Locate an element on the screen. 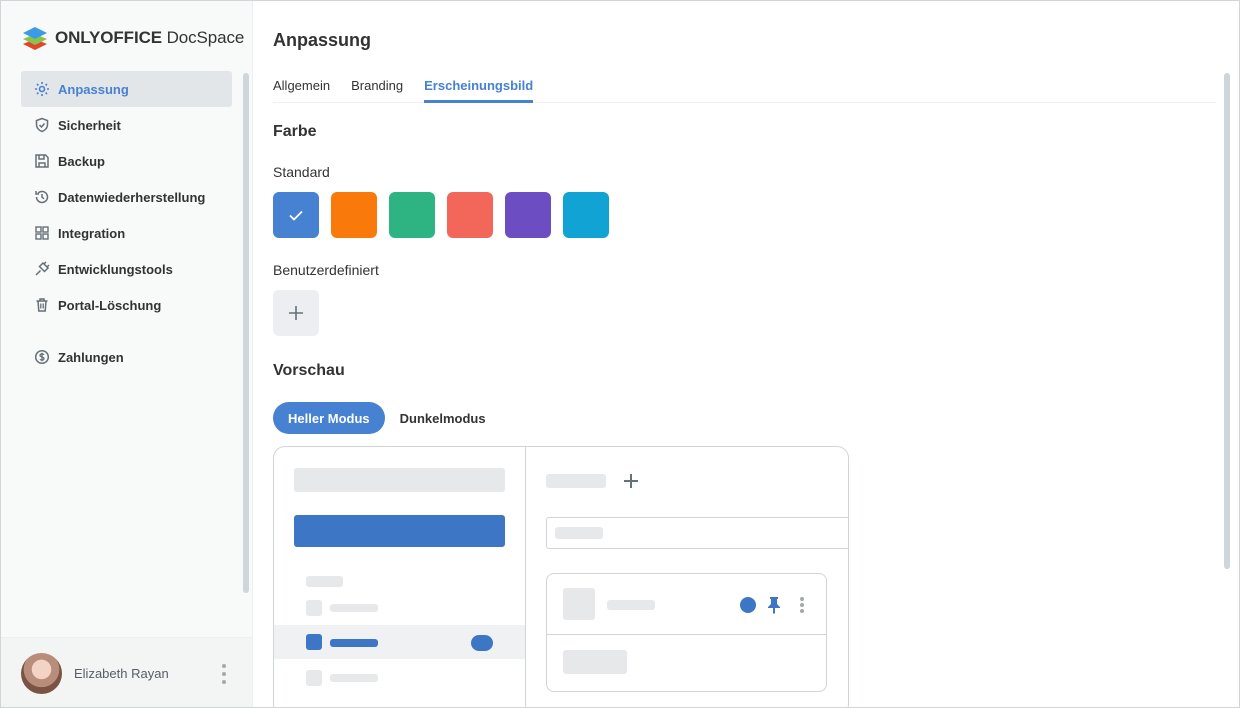 The image size is (1240, 708). sidebar-item-backup: Backup is located at coordinates (126, 161).